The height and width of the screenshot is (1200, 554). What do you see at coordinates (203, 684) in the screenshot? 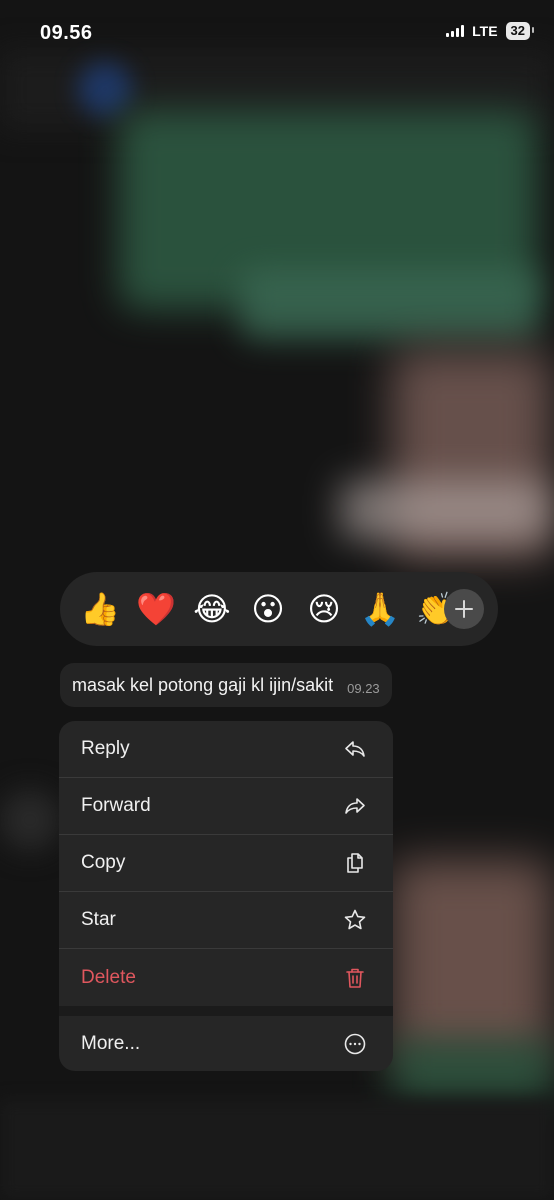
I see `message-text: masak kel potong gaji kl ijin/sakit` at bounding box center [203, 684].